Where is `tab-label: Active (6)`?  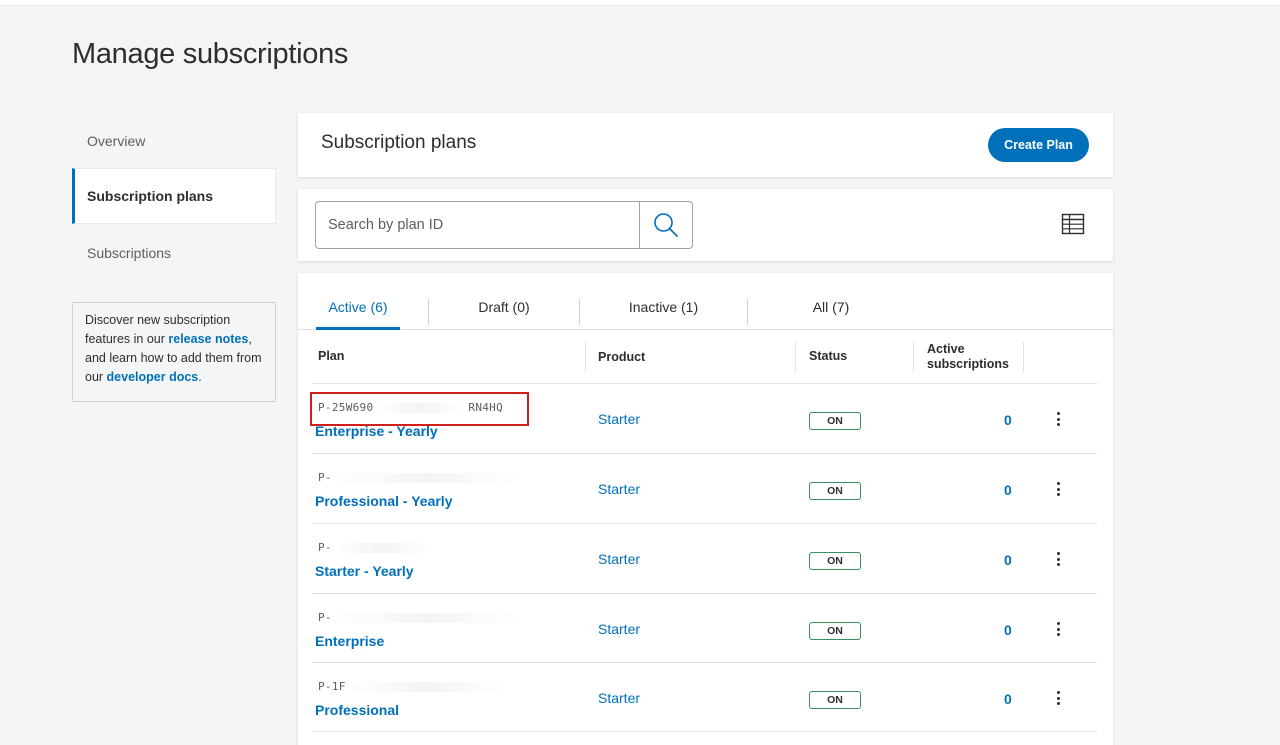 tab-label: Active (6) is located at coordinates (358, 307).